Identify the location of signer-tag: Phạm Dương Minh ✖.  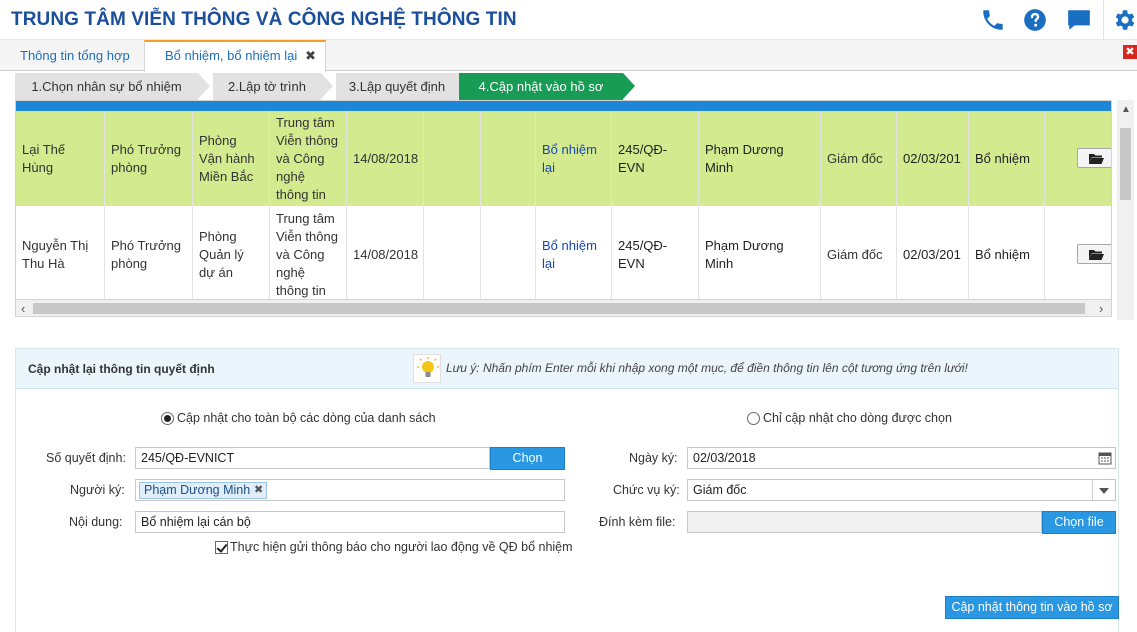
(203, 490).